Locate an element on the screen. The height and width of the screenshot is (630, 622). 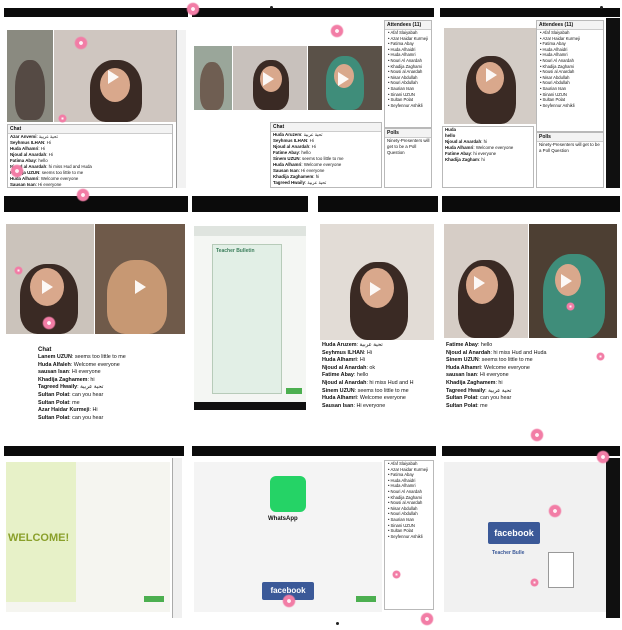
chat-sender: Tagreed Hwaily is located at coordinates (466, 390).